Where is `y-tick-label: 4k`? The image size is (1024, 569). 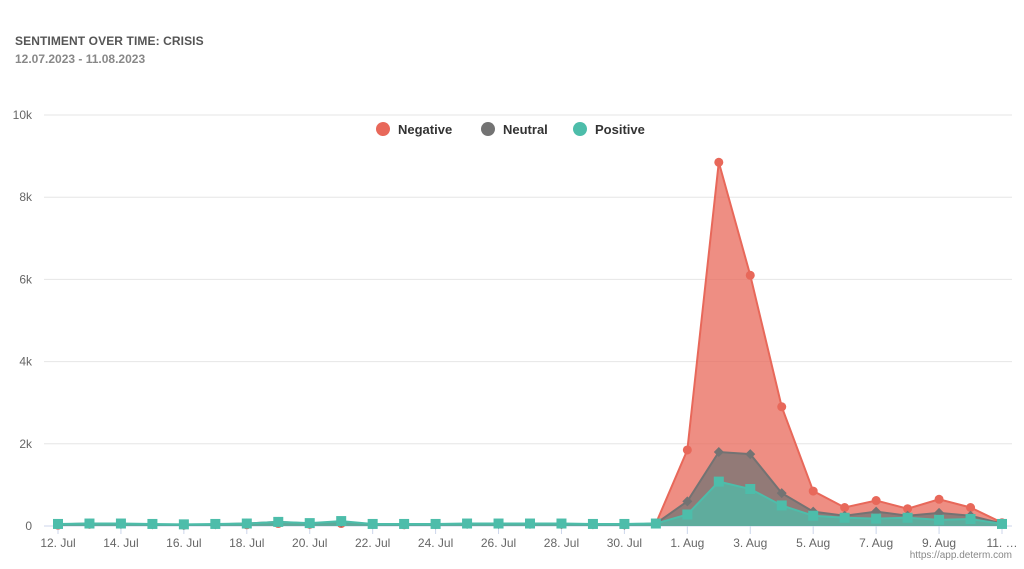 y-tick-label: 4k is located at coordinates (26, 362).